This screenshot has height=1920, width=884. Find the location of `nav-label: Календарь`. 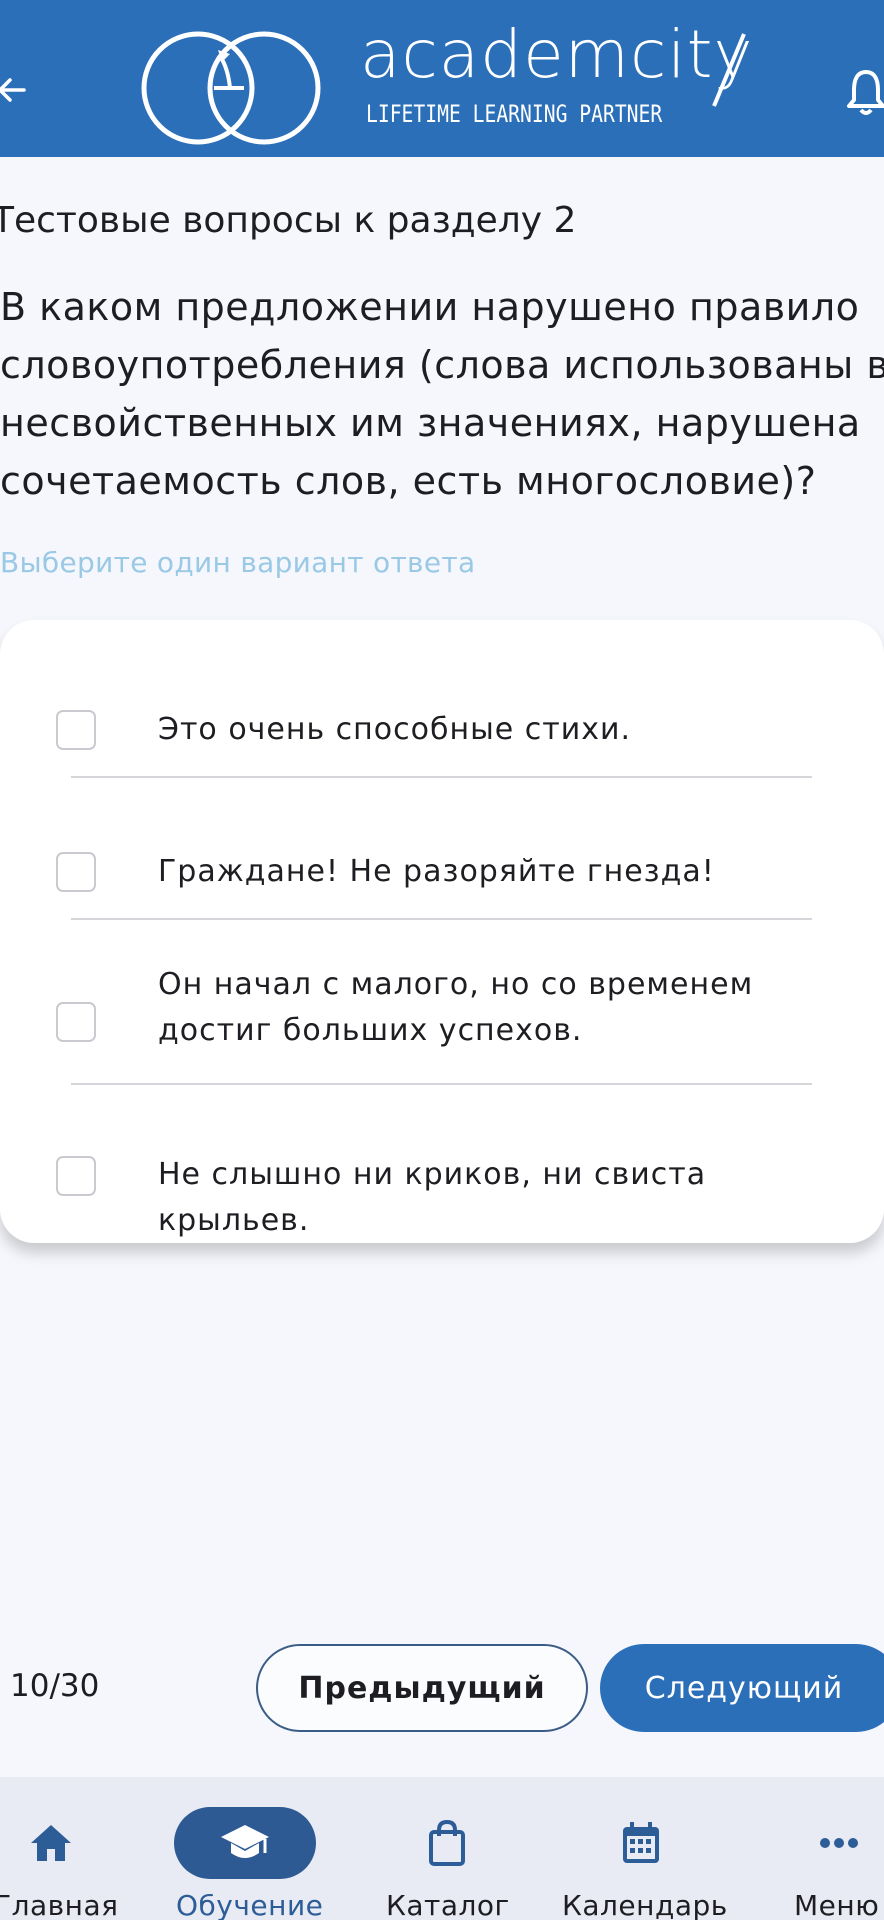

nav-label: Календарь is located at coordinates (645, 1904).